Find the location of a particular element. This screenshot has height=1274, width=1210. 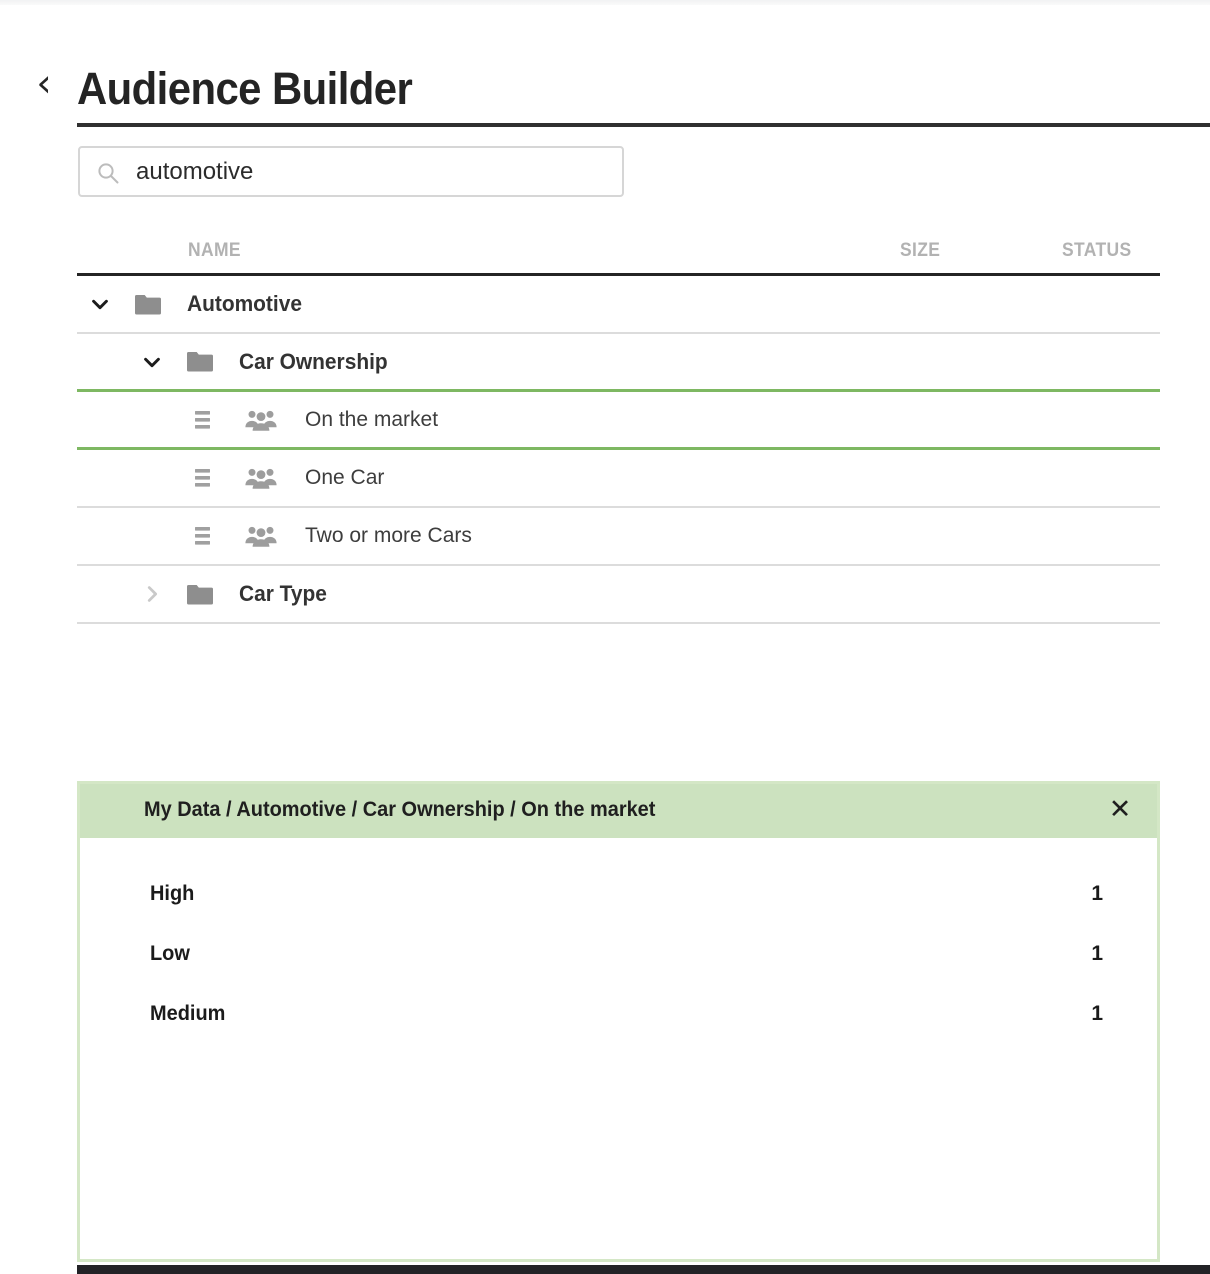

stat-row: Medium 1 is located at coordinates (626, 1018).